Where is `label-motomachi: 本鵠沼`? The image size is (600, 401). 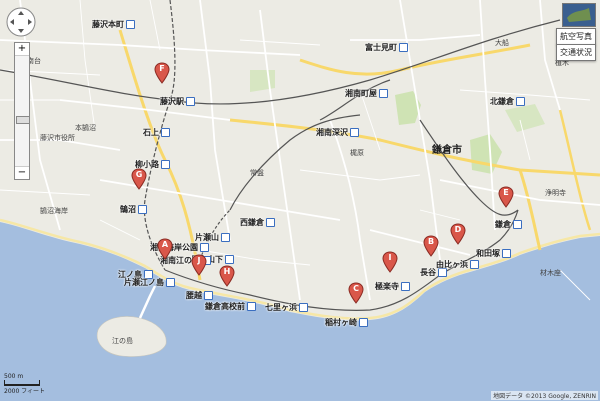 label-motomachi: 本鵠沼 is located at coordinates (85, 128).